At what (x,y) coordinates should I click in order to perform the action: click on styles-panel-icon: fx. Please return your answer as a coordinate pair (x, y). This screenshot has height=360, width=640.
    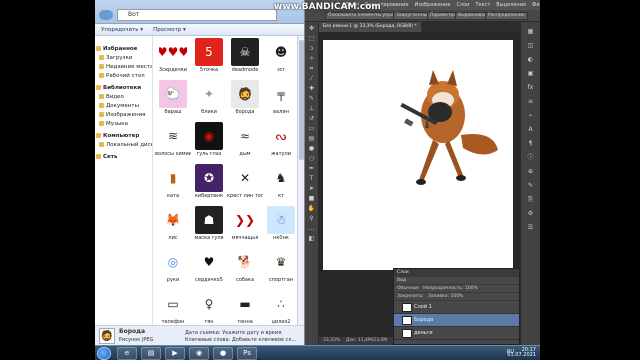
    Looking at the image, I should click on (531, 88).